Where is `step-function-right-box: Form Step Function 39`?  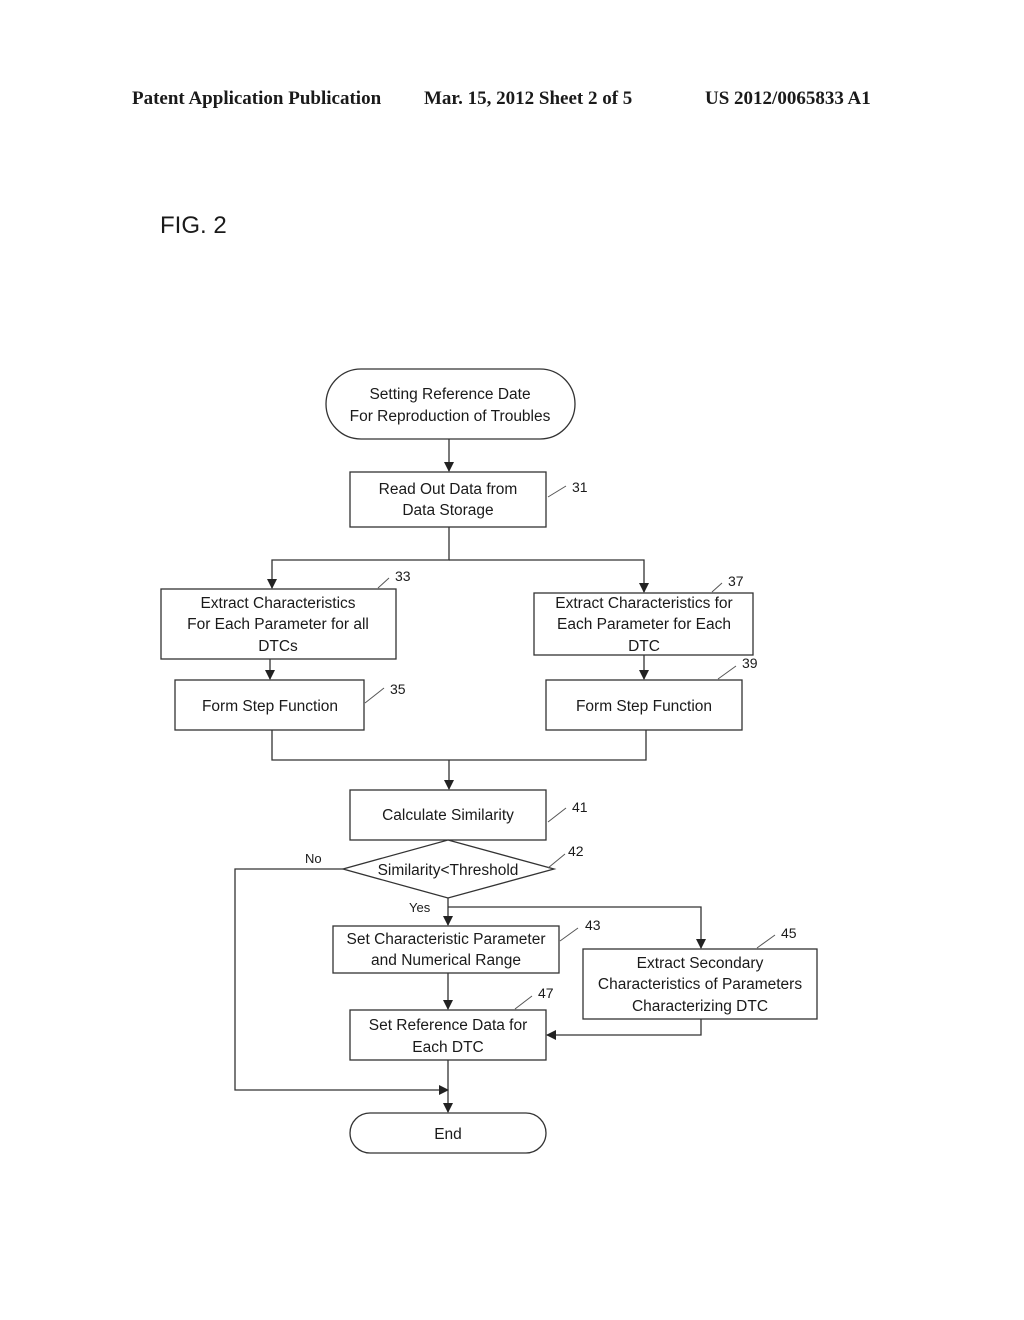 step-function-right-box: Form Step Function 39 is located at coordinates (651, 693).